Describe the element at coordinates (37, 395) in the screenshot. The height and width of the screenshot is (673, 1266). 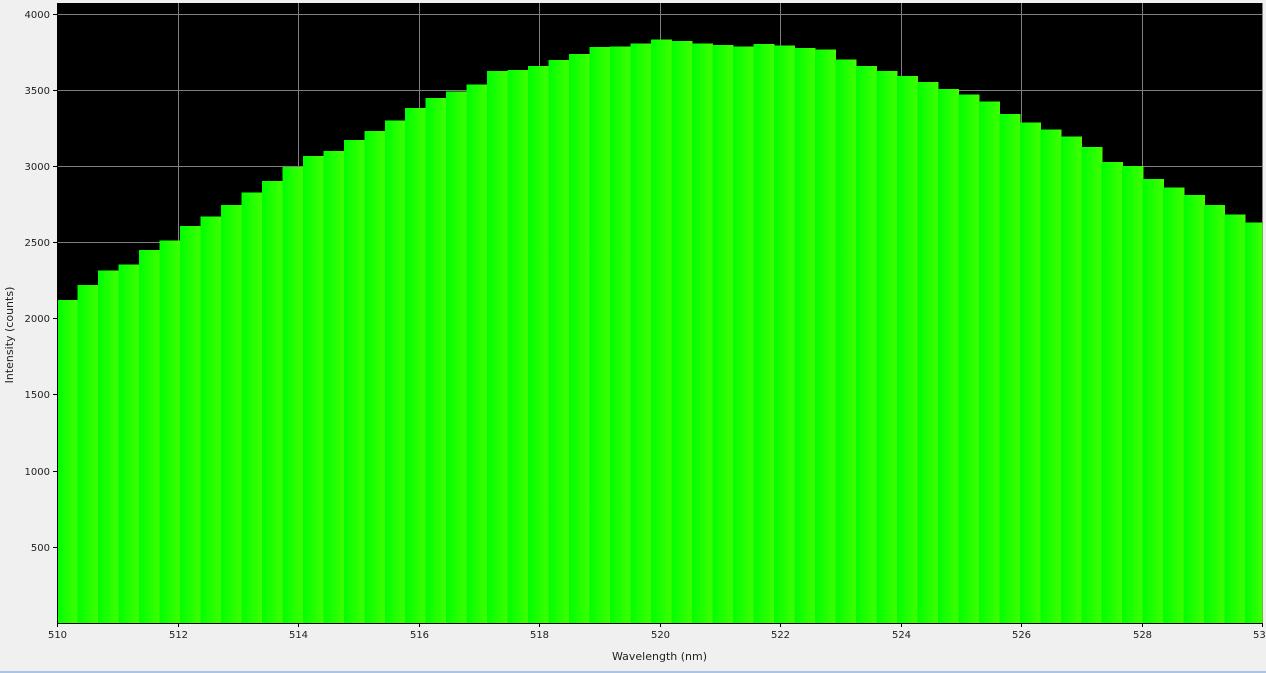
I see `y-tick-label: 1500` at that location.